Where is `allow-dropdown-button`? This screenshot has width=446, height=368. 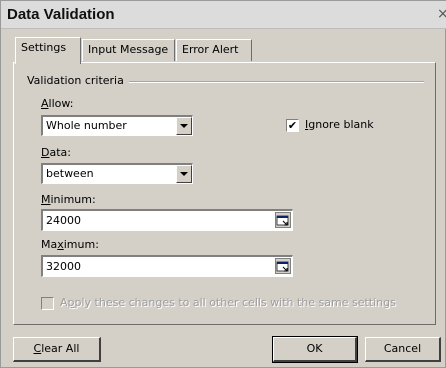
allow-dropdown-button is located at coordinates (184, 126).